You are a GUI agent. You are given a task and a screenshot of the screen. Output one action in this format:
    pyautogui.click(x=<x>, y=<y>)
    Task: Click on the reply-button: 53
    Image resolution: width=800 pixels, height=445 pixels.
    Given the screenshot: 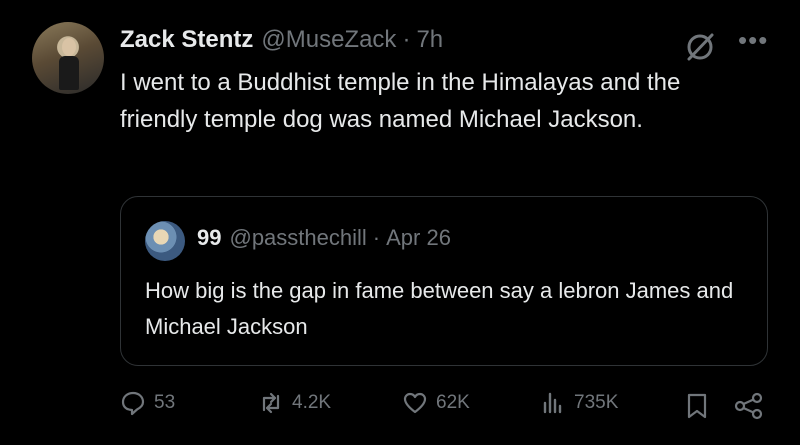 What is the action you would take?
    pyautogui.click(x=147, y=403)
    